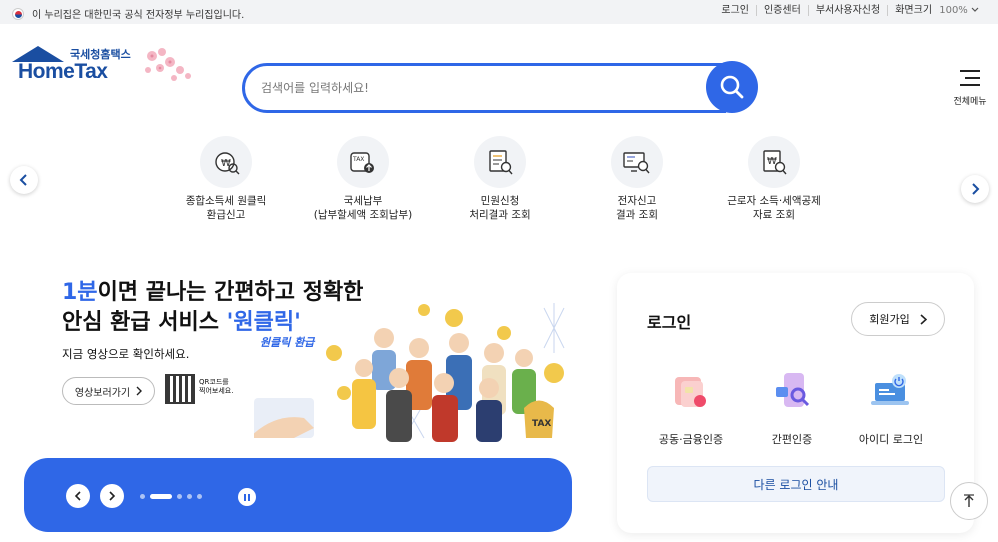 This screenshot has width=998, height=542. I want to click on quick-item-label: 전자신고 결과 조회, so click(637, 208).